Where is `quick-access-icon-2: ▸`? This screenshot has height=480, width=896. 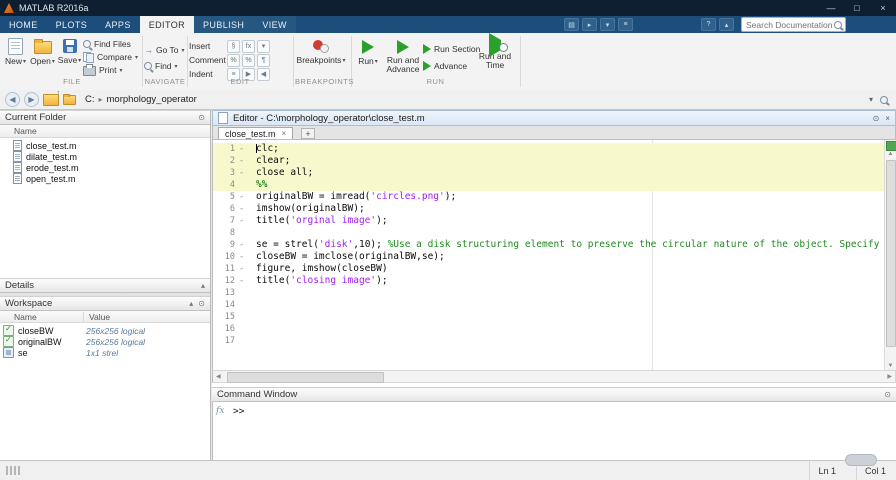 quick-access-icon-2: ▸ is located at coordinates (589, 24).